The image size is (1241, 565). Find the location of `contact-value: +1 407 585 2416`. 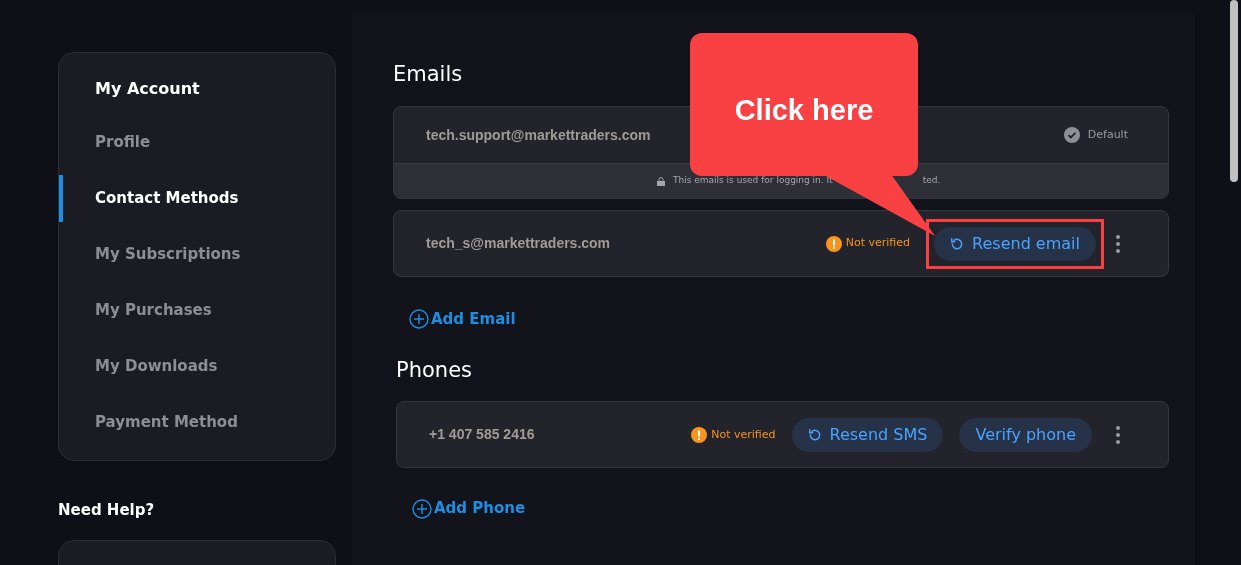

contact-value: +1 407 585 2416 is located at coordinates (482, 435).